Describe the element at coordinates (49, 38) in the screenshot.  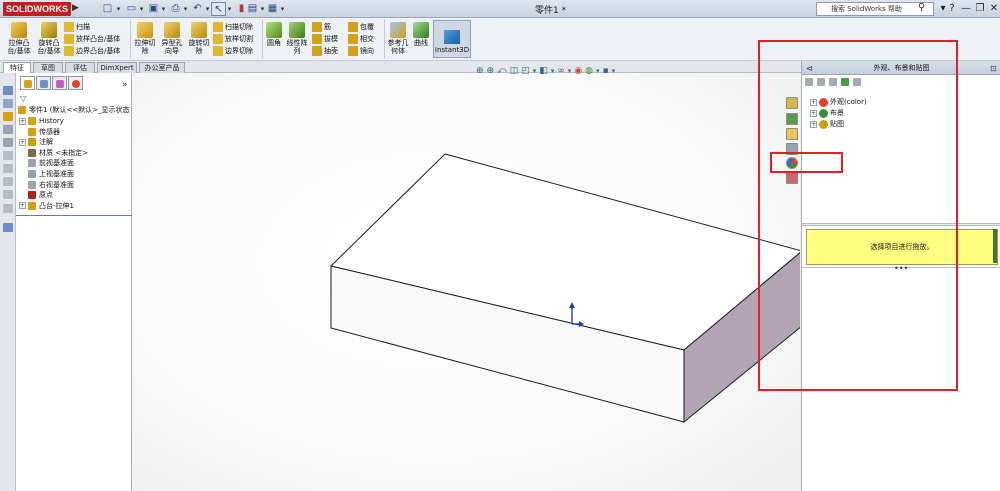
I see `revolve-boss-button: 旋转凸 台/基体` at that location.